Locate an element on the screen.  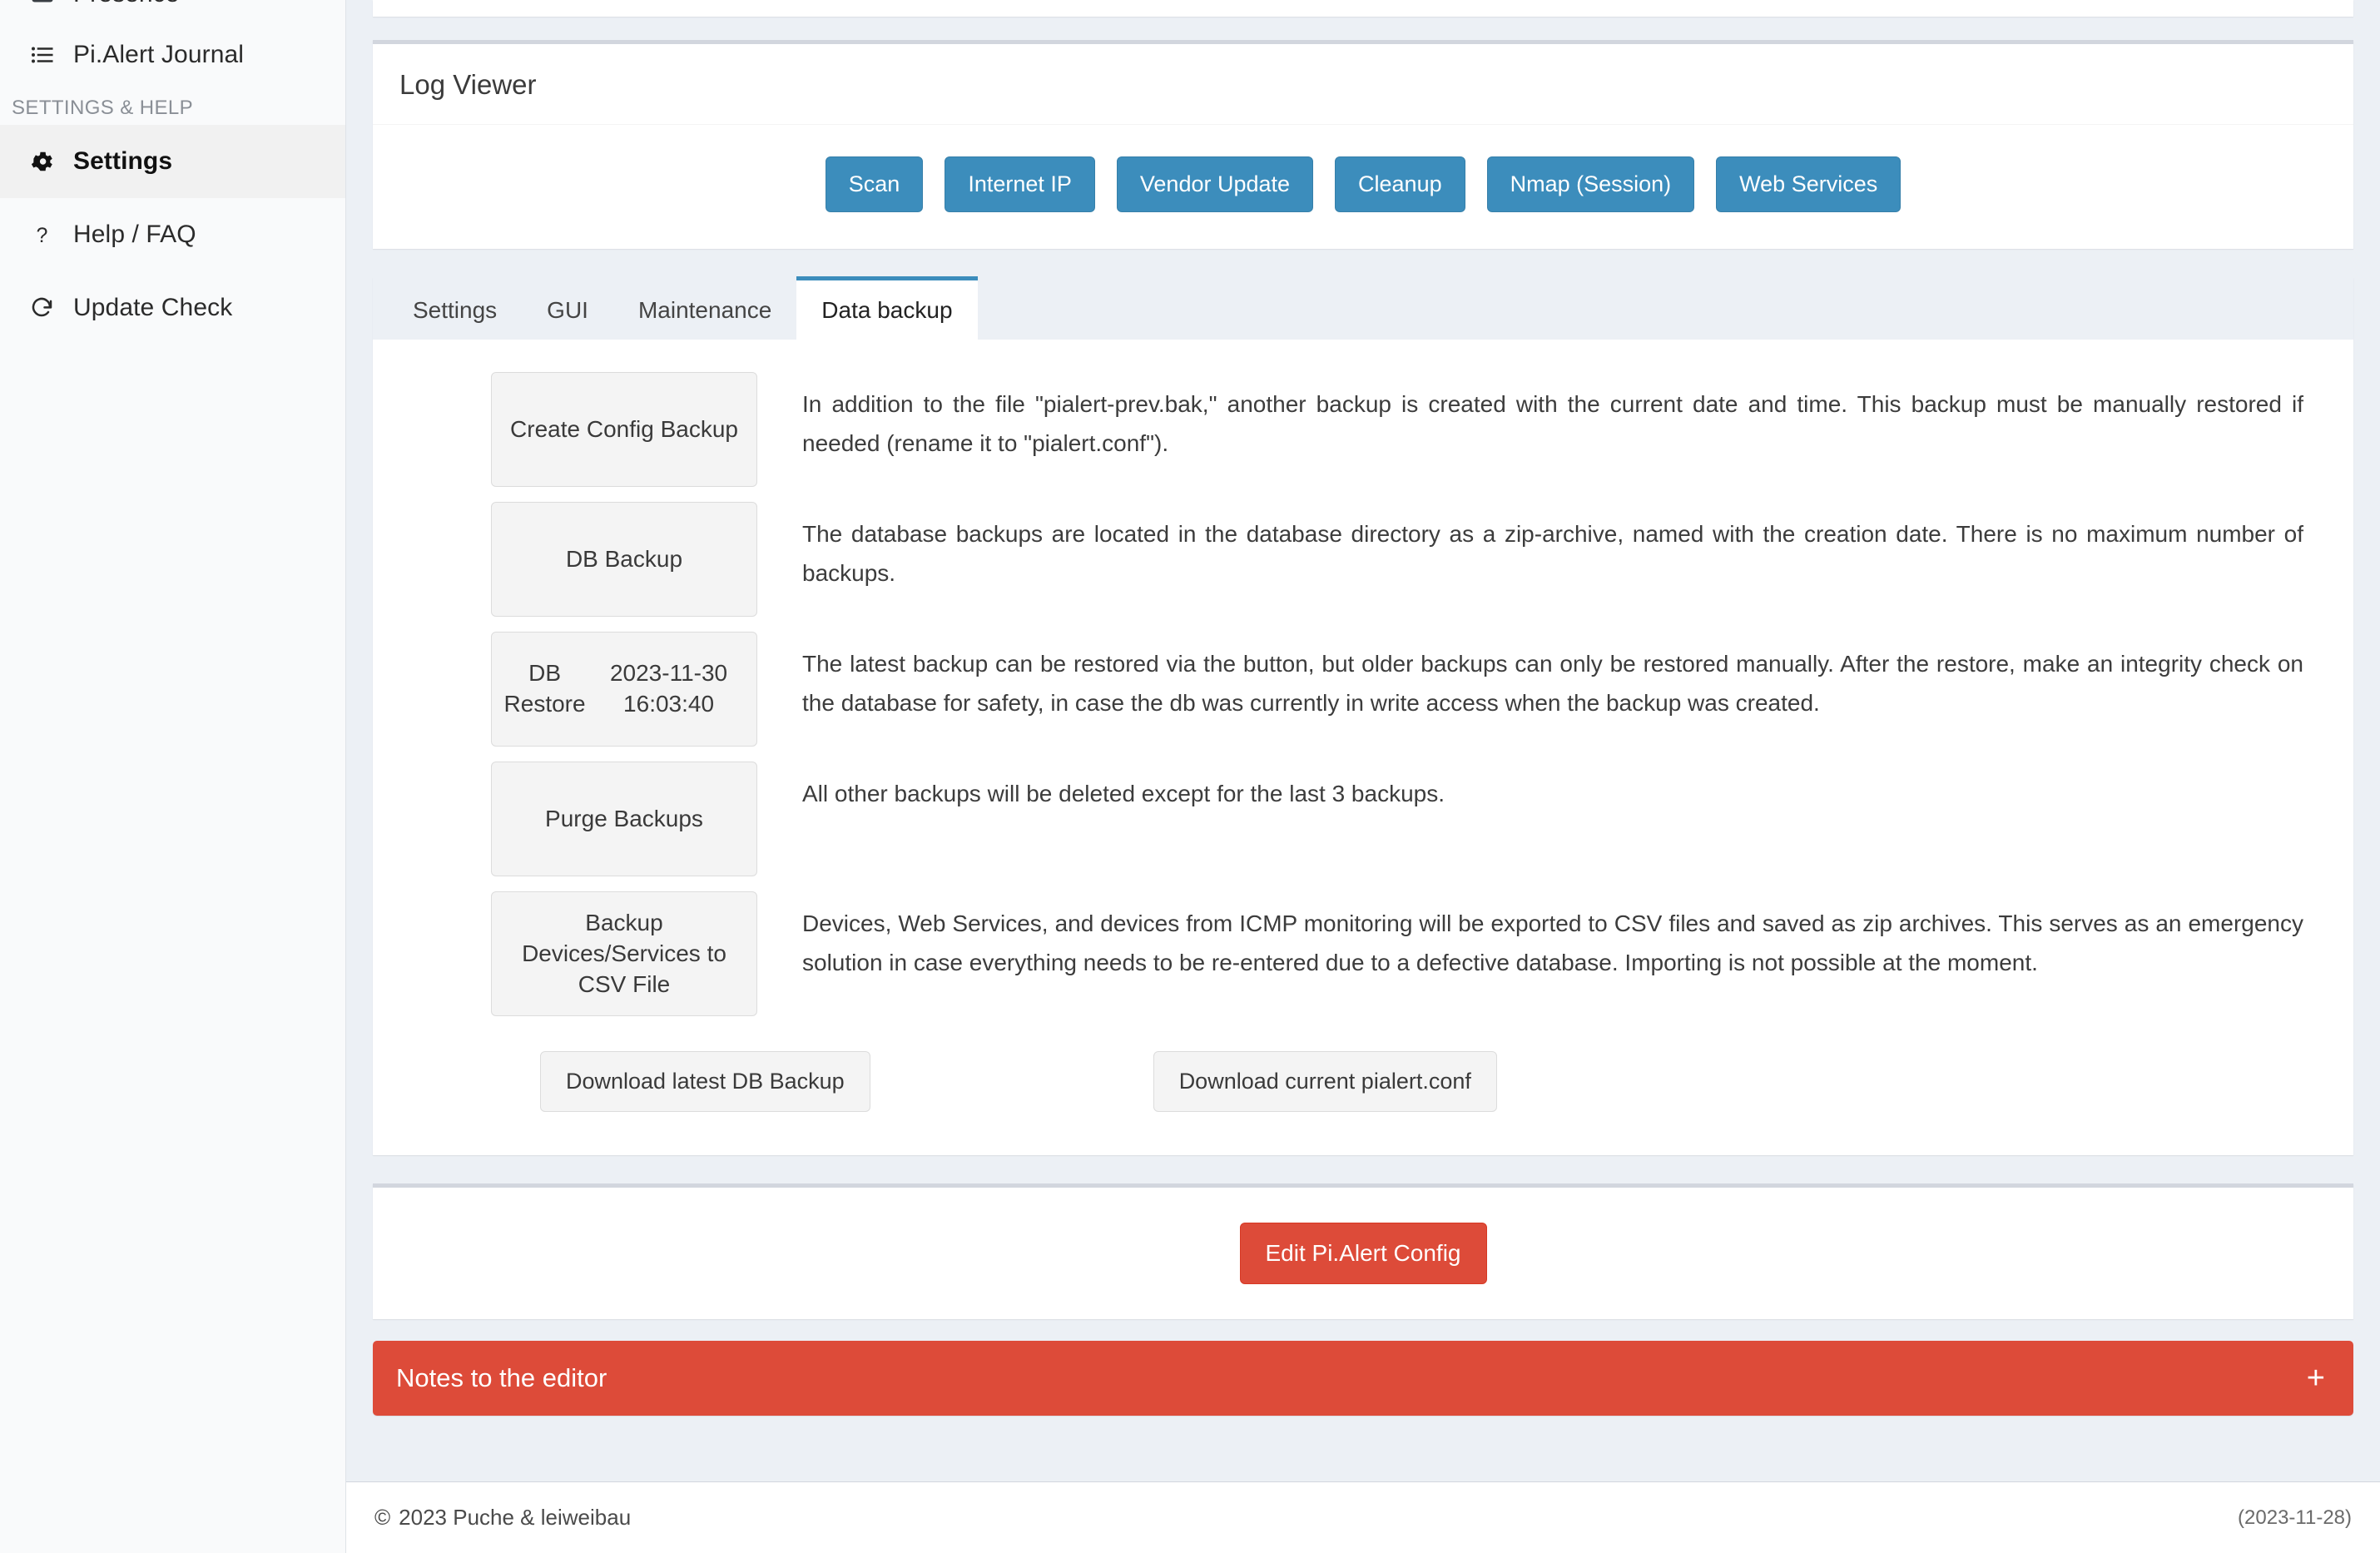
sidebar-item-update-check: Update Check is located at coordinates (172, 308).